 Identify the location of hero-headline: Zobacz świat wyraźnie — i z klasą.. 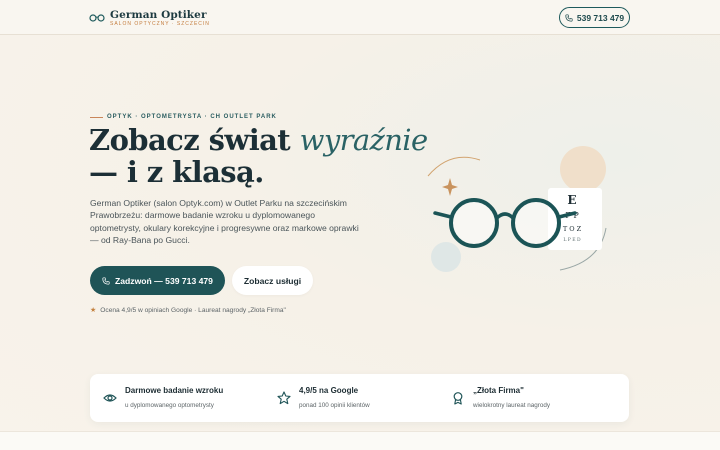
(258, 156).